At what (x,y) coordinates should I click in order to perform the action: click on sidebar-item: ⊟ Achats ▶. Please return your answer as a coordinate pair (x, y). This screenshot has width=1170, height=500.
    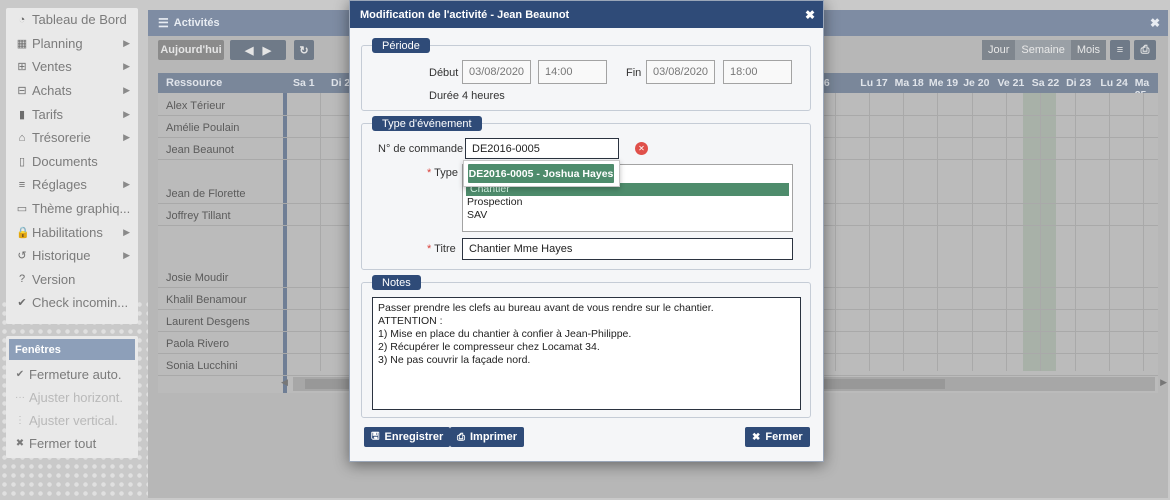
    Looking at the image, I should click on (72, 91).